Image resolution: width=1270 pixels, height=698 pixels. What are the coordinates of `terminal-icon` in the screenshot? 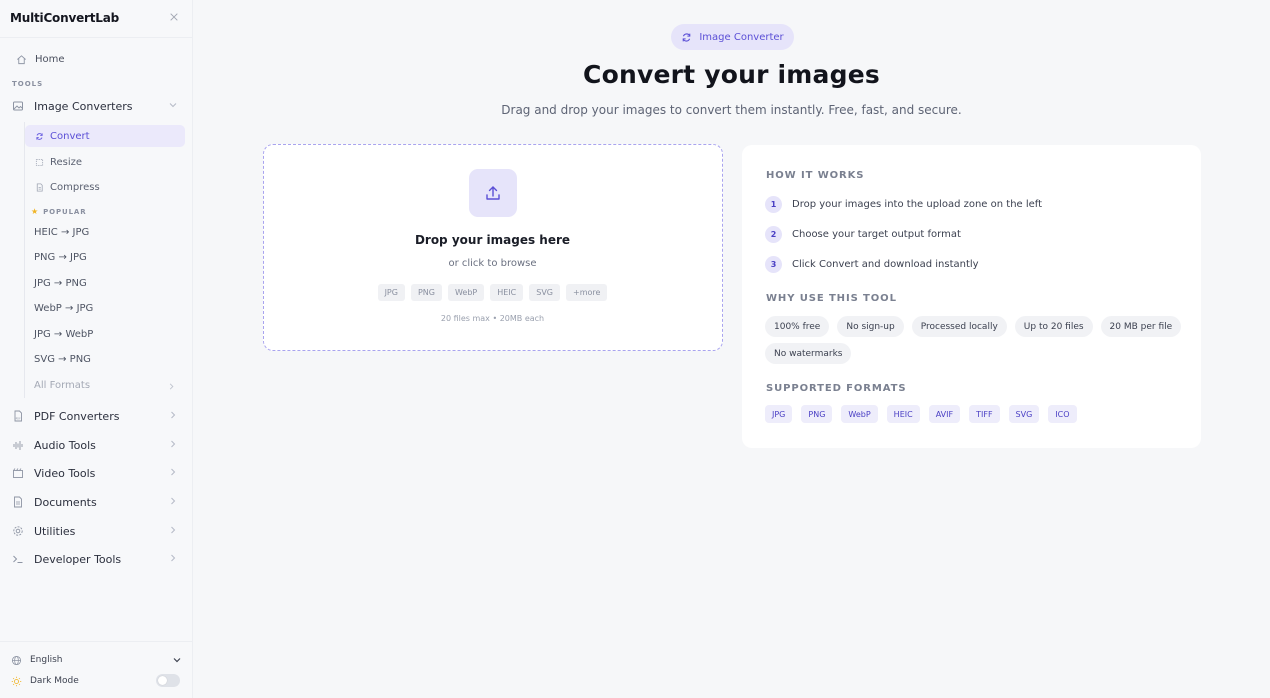 It's located at (18, 559).